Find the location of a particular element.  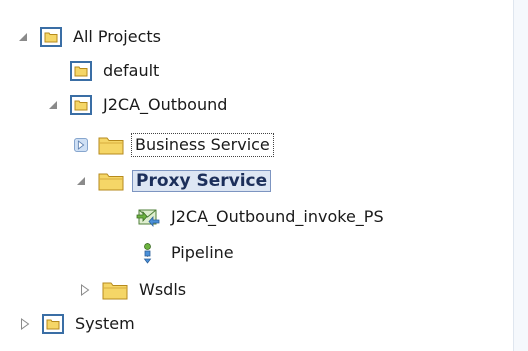

tree-node-j2ca-outbound: J2CA_Outbound is located at coordinates (138, 105).